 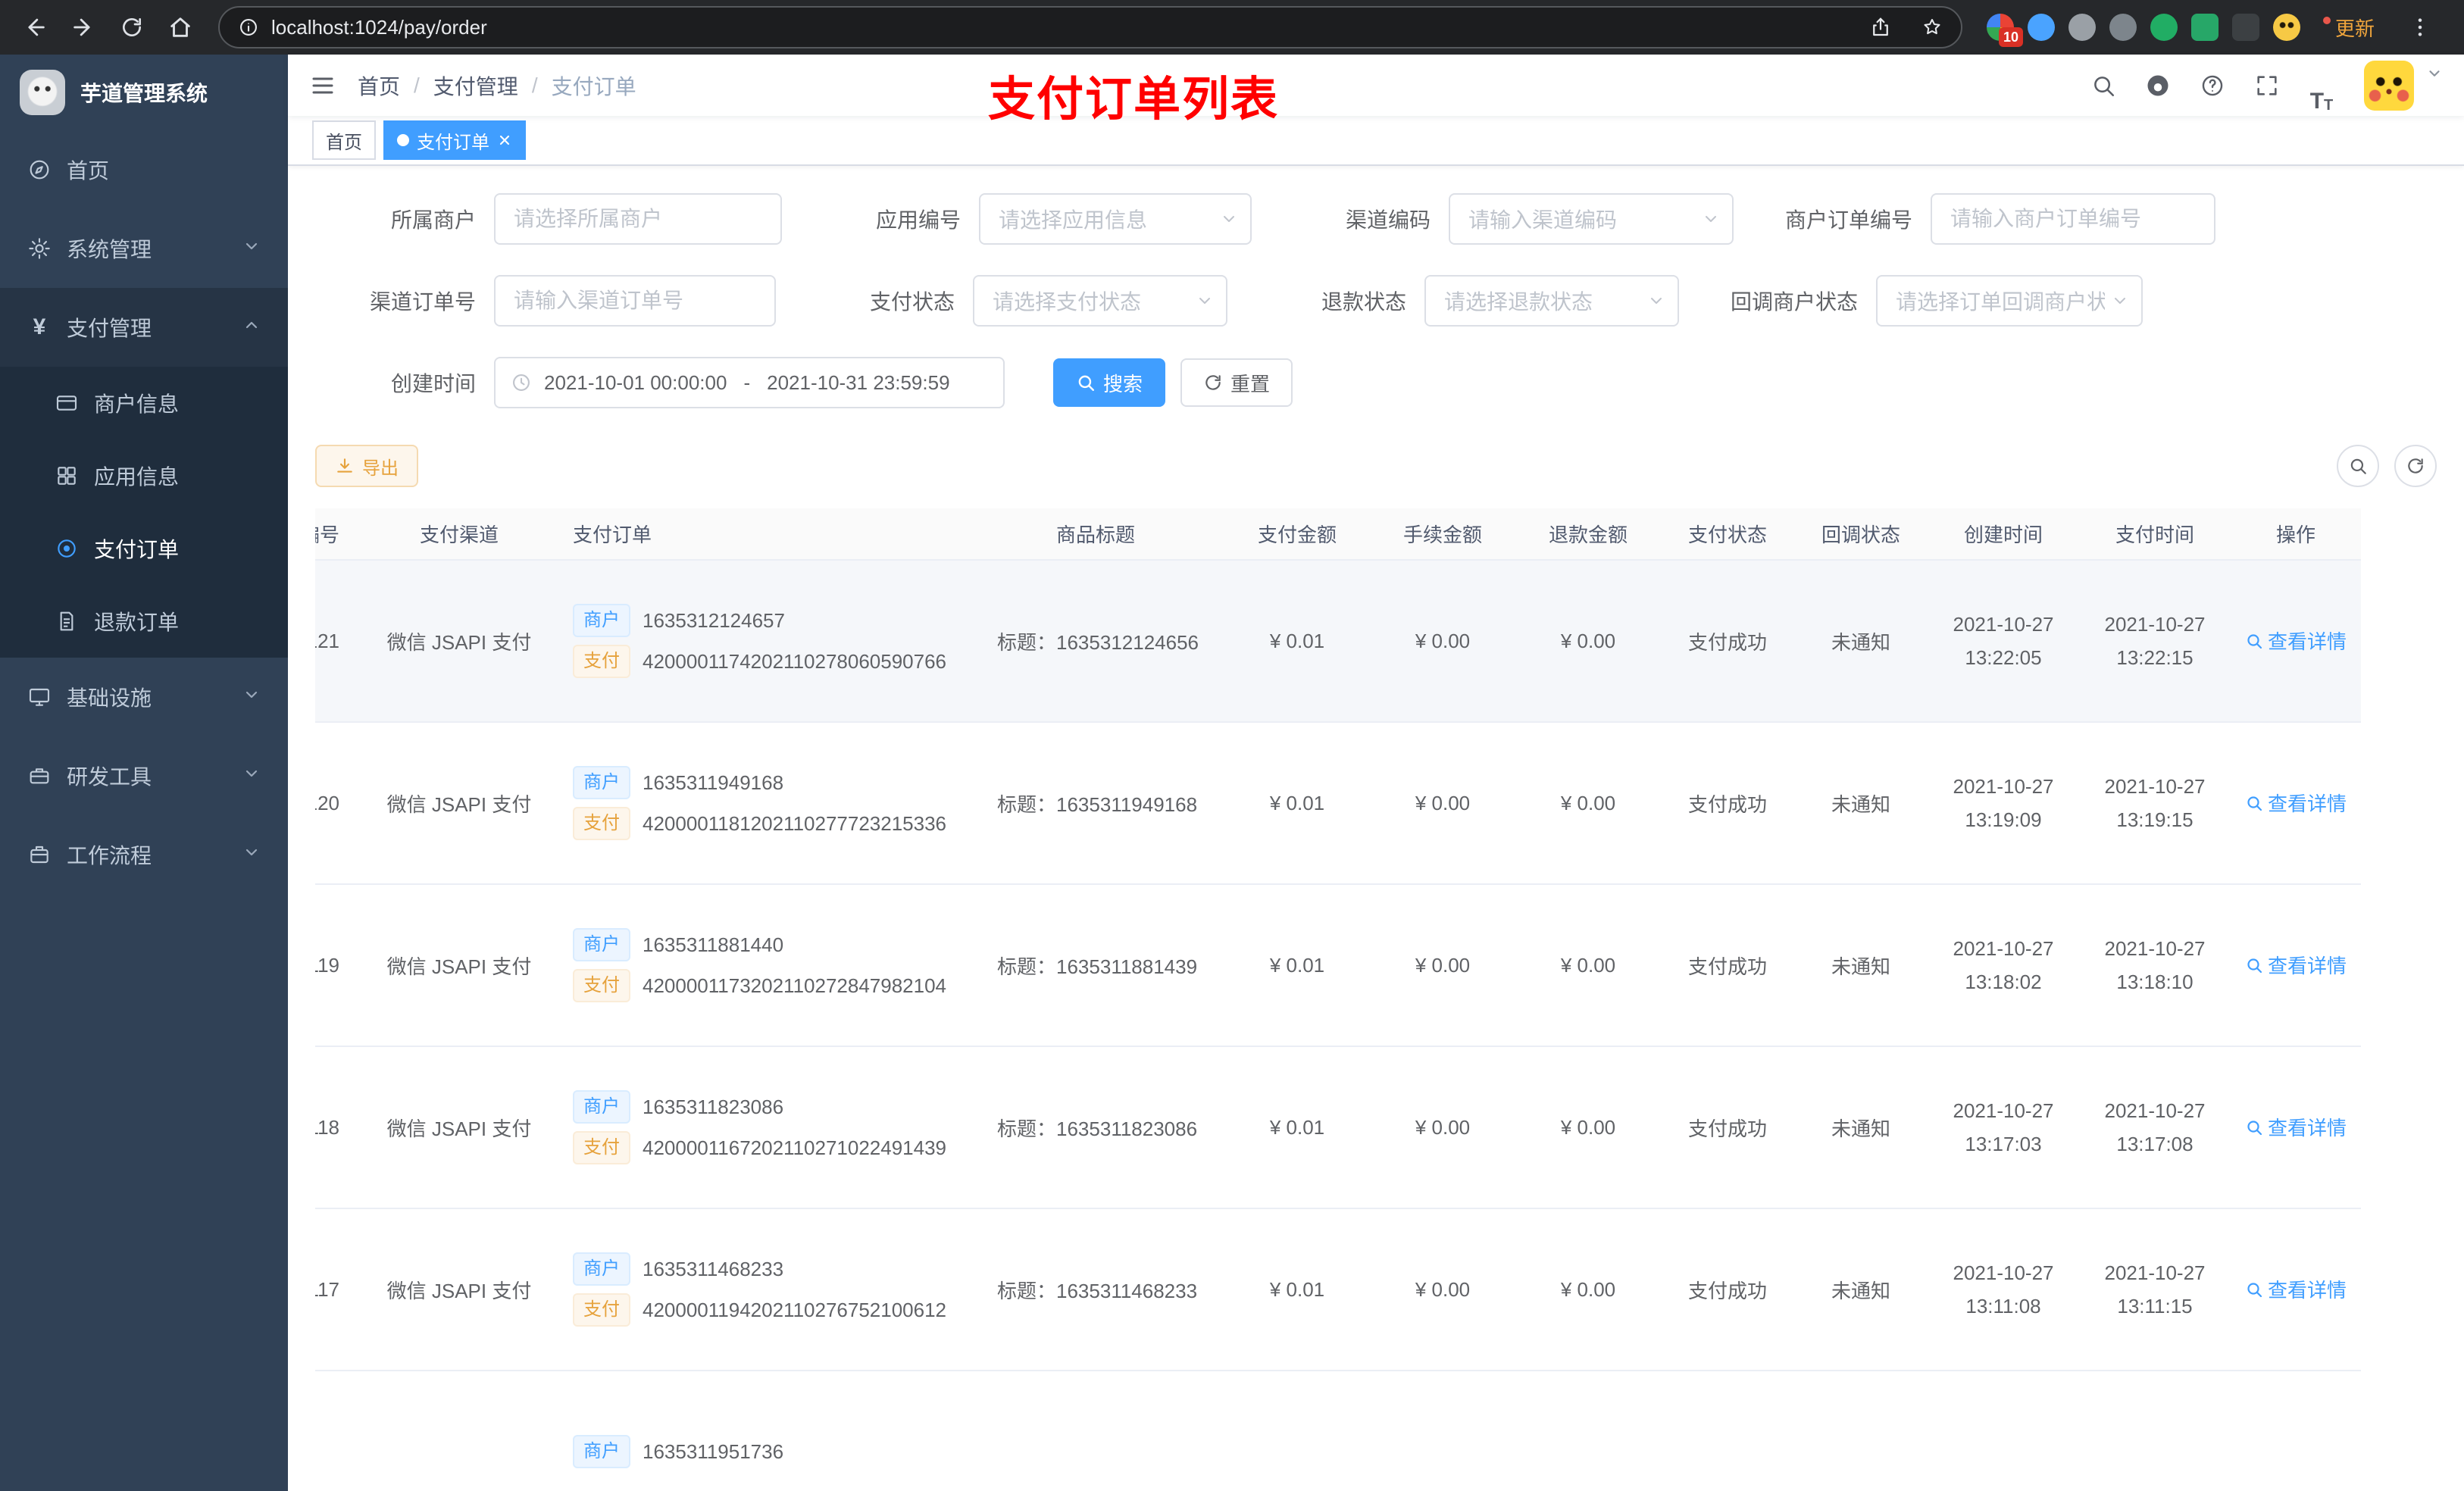 What do you see at coordinates (2321, 85) in the screenshot?
I see `font-size-icon: TT` at bounding box center [2321, 85].